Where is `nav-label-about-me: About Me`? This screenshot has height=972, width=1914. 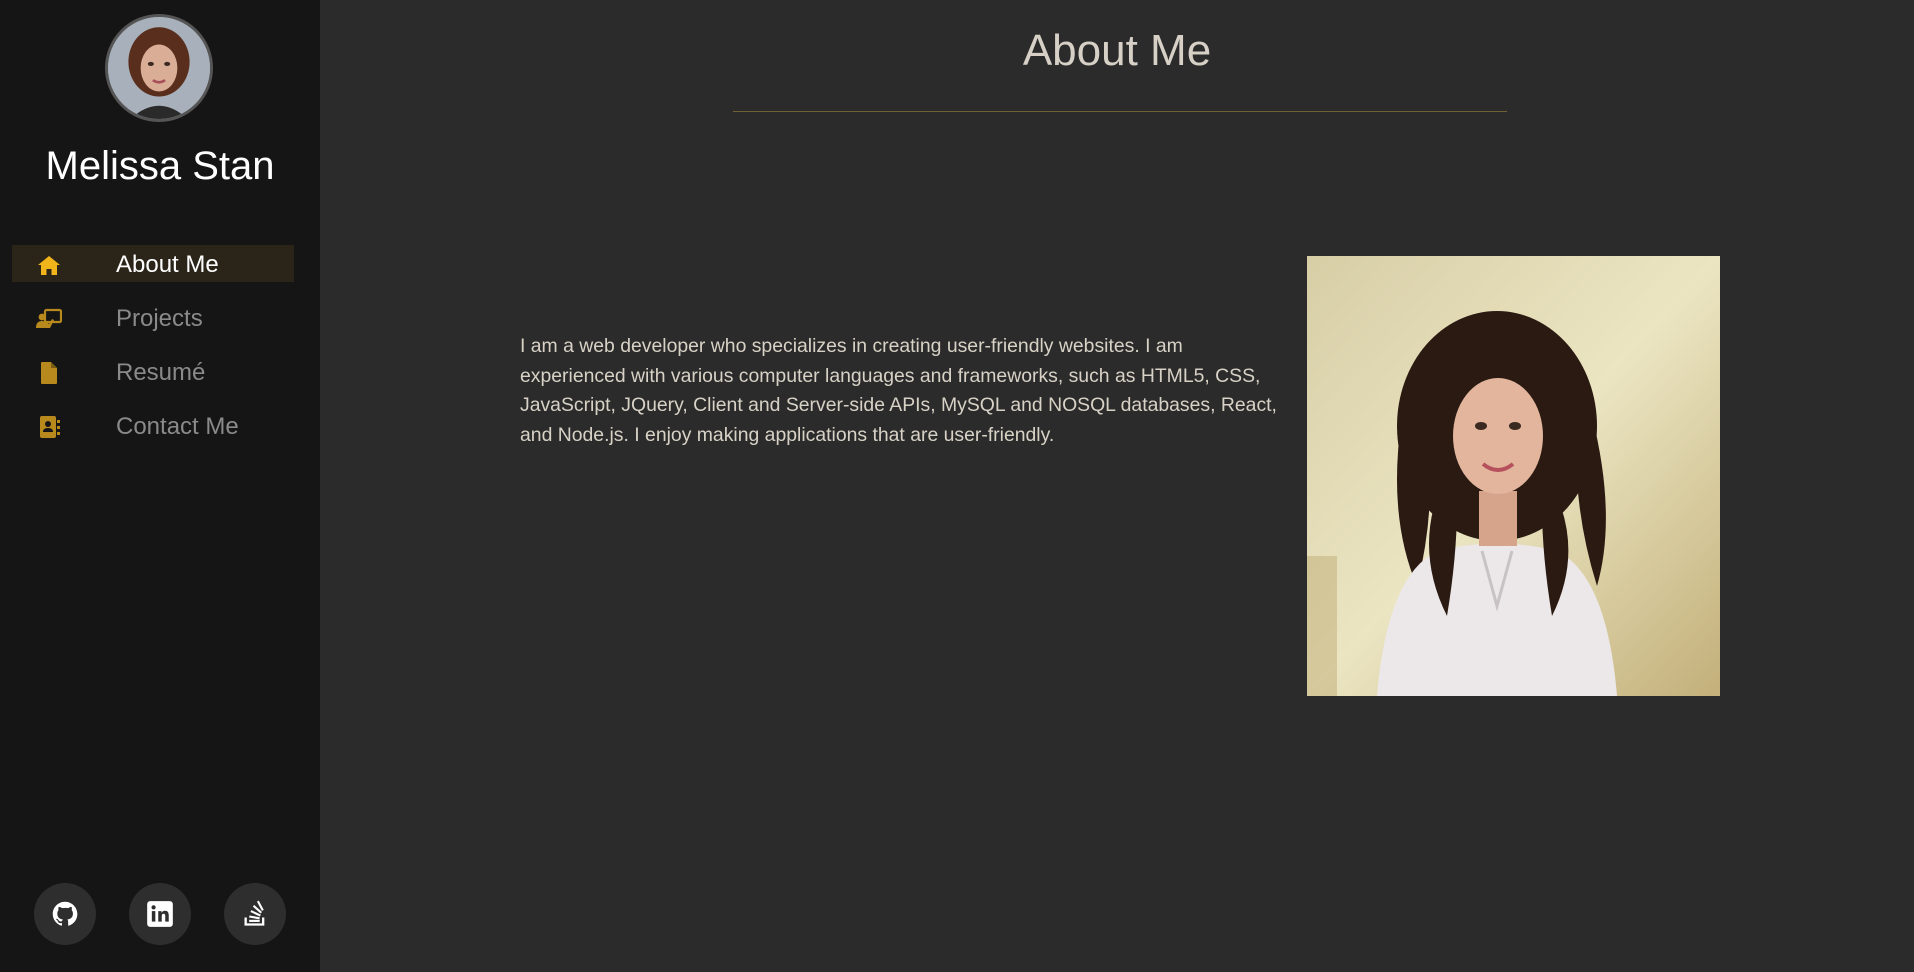
nav-label-about-me: About Me is located at coordinates (167, 264).